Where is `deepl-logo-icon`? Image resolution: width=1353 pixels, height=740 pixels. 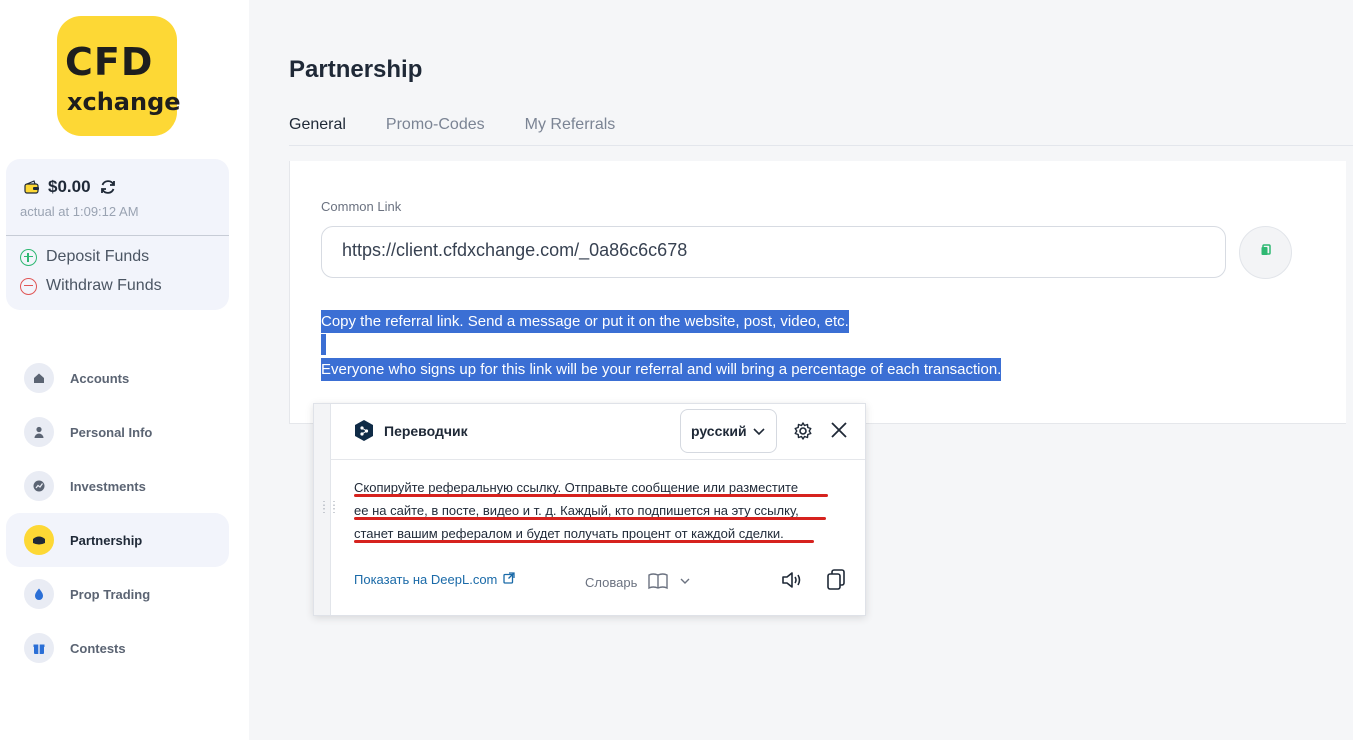 deepl-logo-icon is located at coordinates (364, 433).